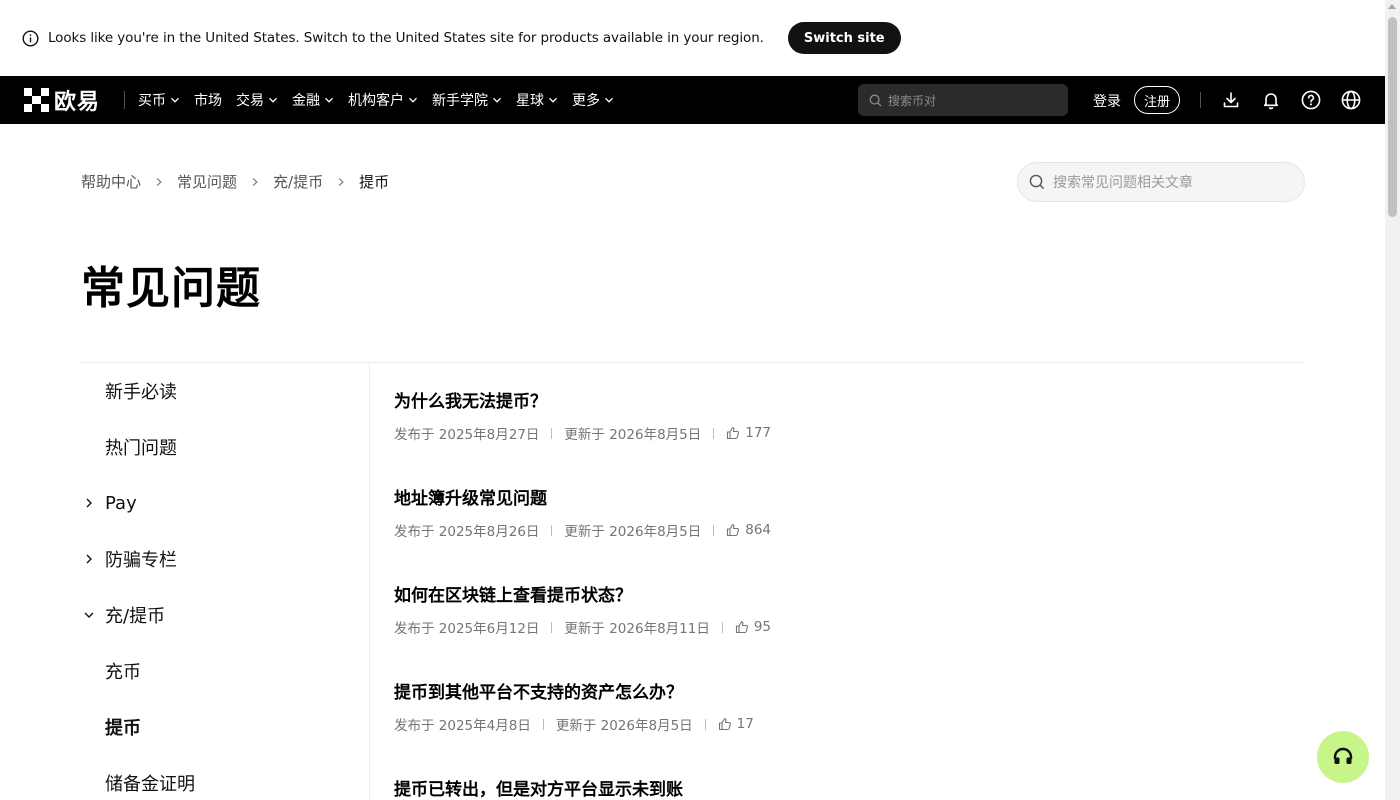 The image size is (1400, 800). Describe the element at coordinates (758, 530) in the screenshot. I see `article-likes: 864` at that location.